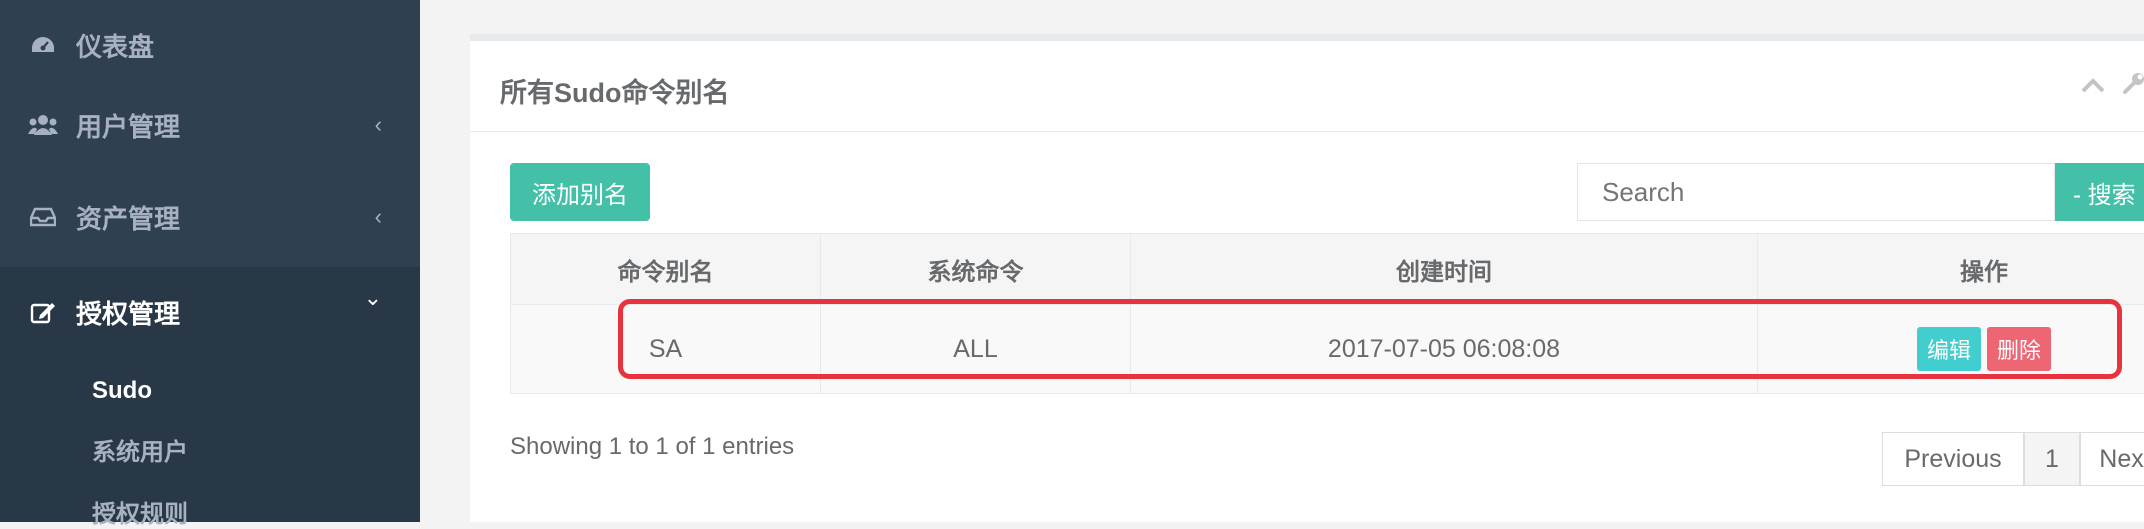 The width and height of the screenshot is (2144, 529). I want to click on previous-button: Previous, so click(1953, 459).